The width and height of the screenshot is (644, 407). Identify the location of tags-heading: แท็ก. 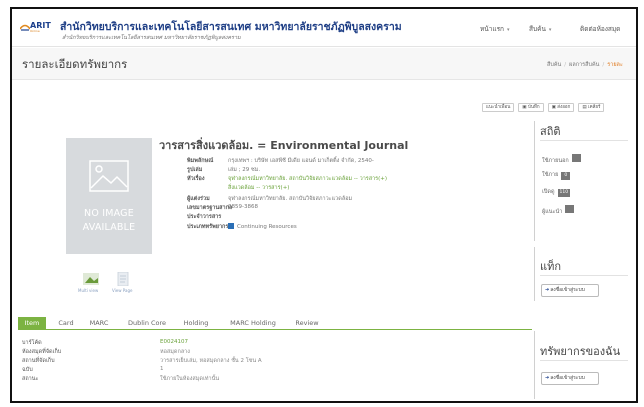
(551, 266).